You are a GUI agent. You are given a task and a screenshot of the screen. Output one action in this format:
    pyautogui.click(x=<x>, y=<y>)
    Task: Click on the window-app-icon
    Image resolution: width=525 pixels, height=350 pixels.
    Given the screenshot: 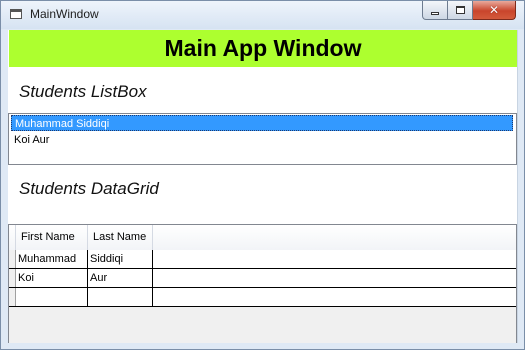 What is the action you would take?
    pyautogui.click(x=16, y=14)
    